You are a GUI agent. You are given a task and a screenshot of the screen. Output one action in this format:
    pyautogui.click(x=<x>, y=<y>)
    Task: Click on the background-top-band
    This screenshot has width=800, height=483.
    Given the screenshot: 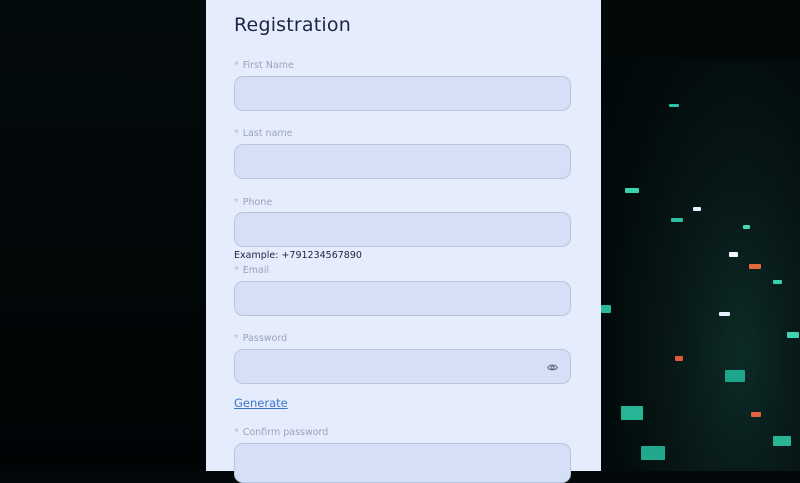 What is the action you would take?
    pyautogui.click(x=700, y=30)
    